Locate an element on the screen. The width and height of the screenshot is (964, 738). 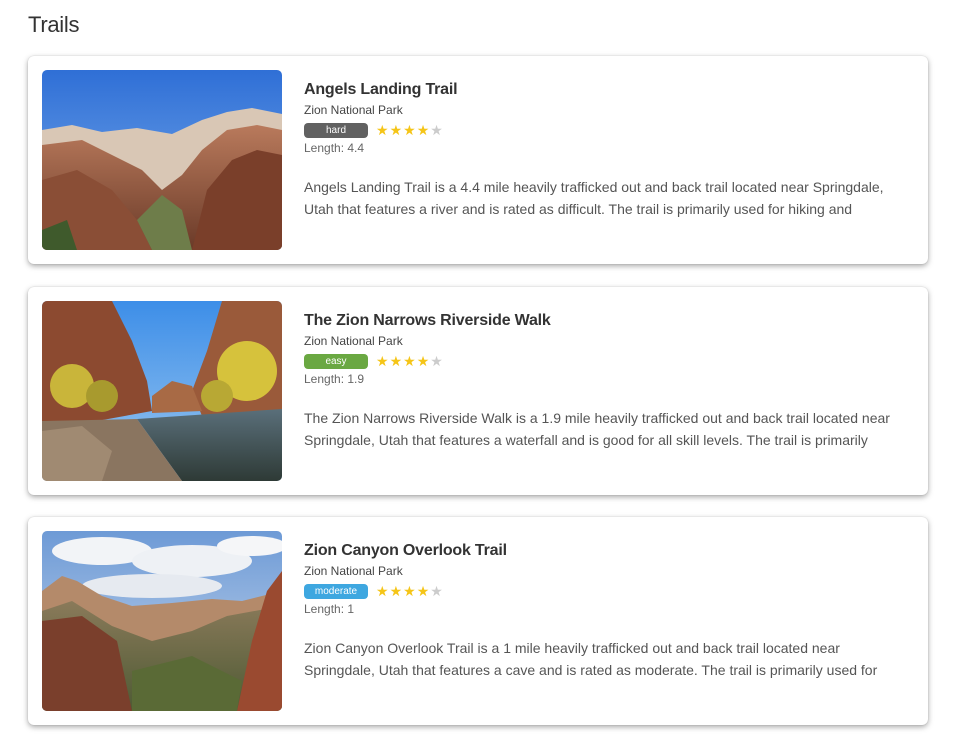
difficulty-badge: moderate is located at coordinates (336, 591).